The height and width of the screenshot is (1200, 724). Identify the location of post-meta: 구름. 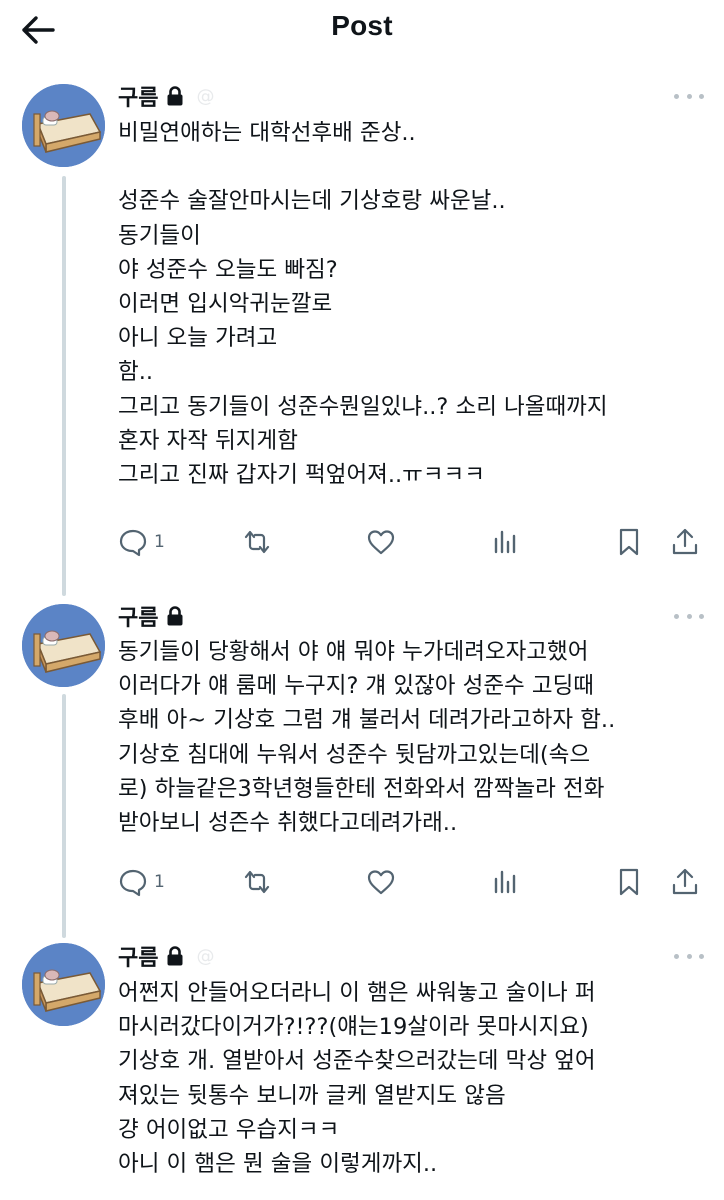
(157, 616).